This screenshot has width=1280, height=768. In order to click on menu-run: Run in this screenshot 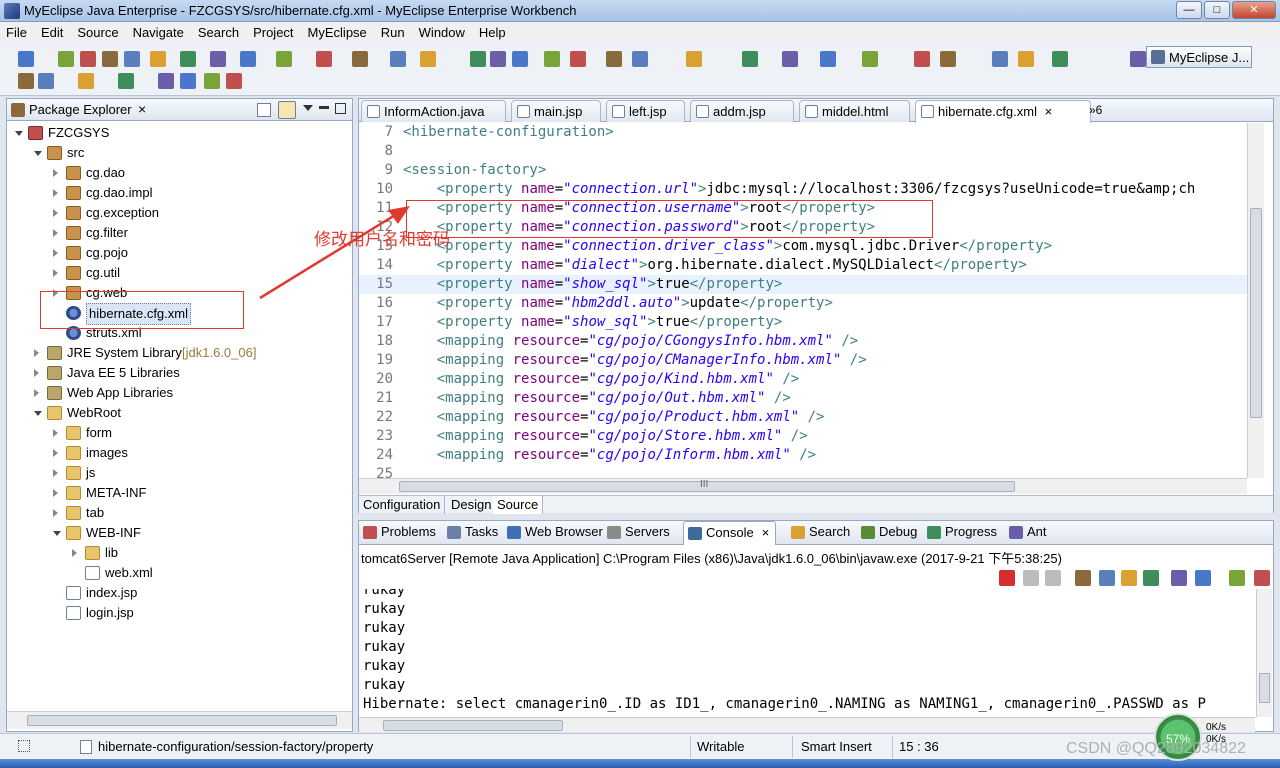, I will do `click(393, 32)`.